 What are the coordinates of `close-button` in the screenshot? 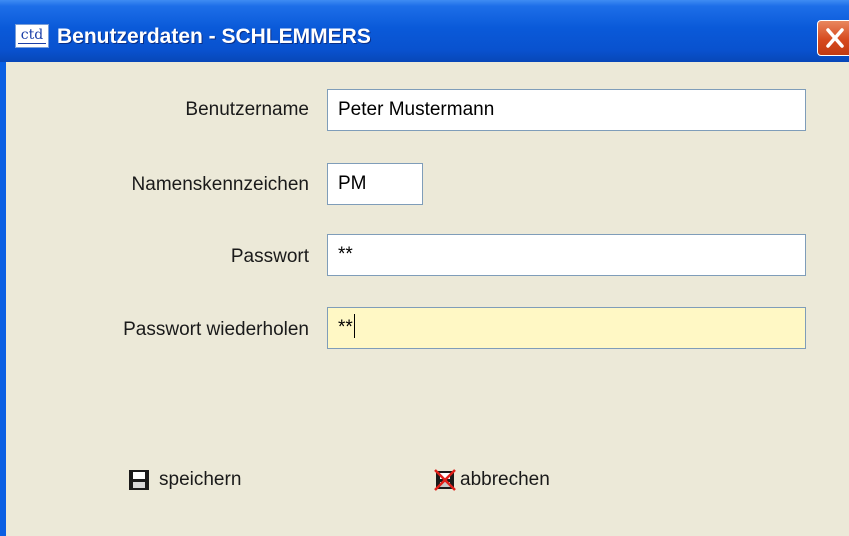 It's located at (833, 38).